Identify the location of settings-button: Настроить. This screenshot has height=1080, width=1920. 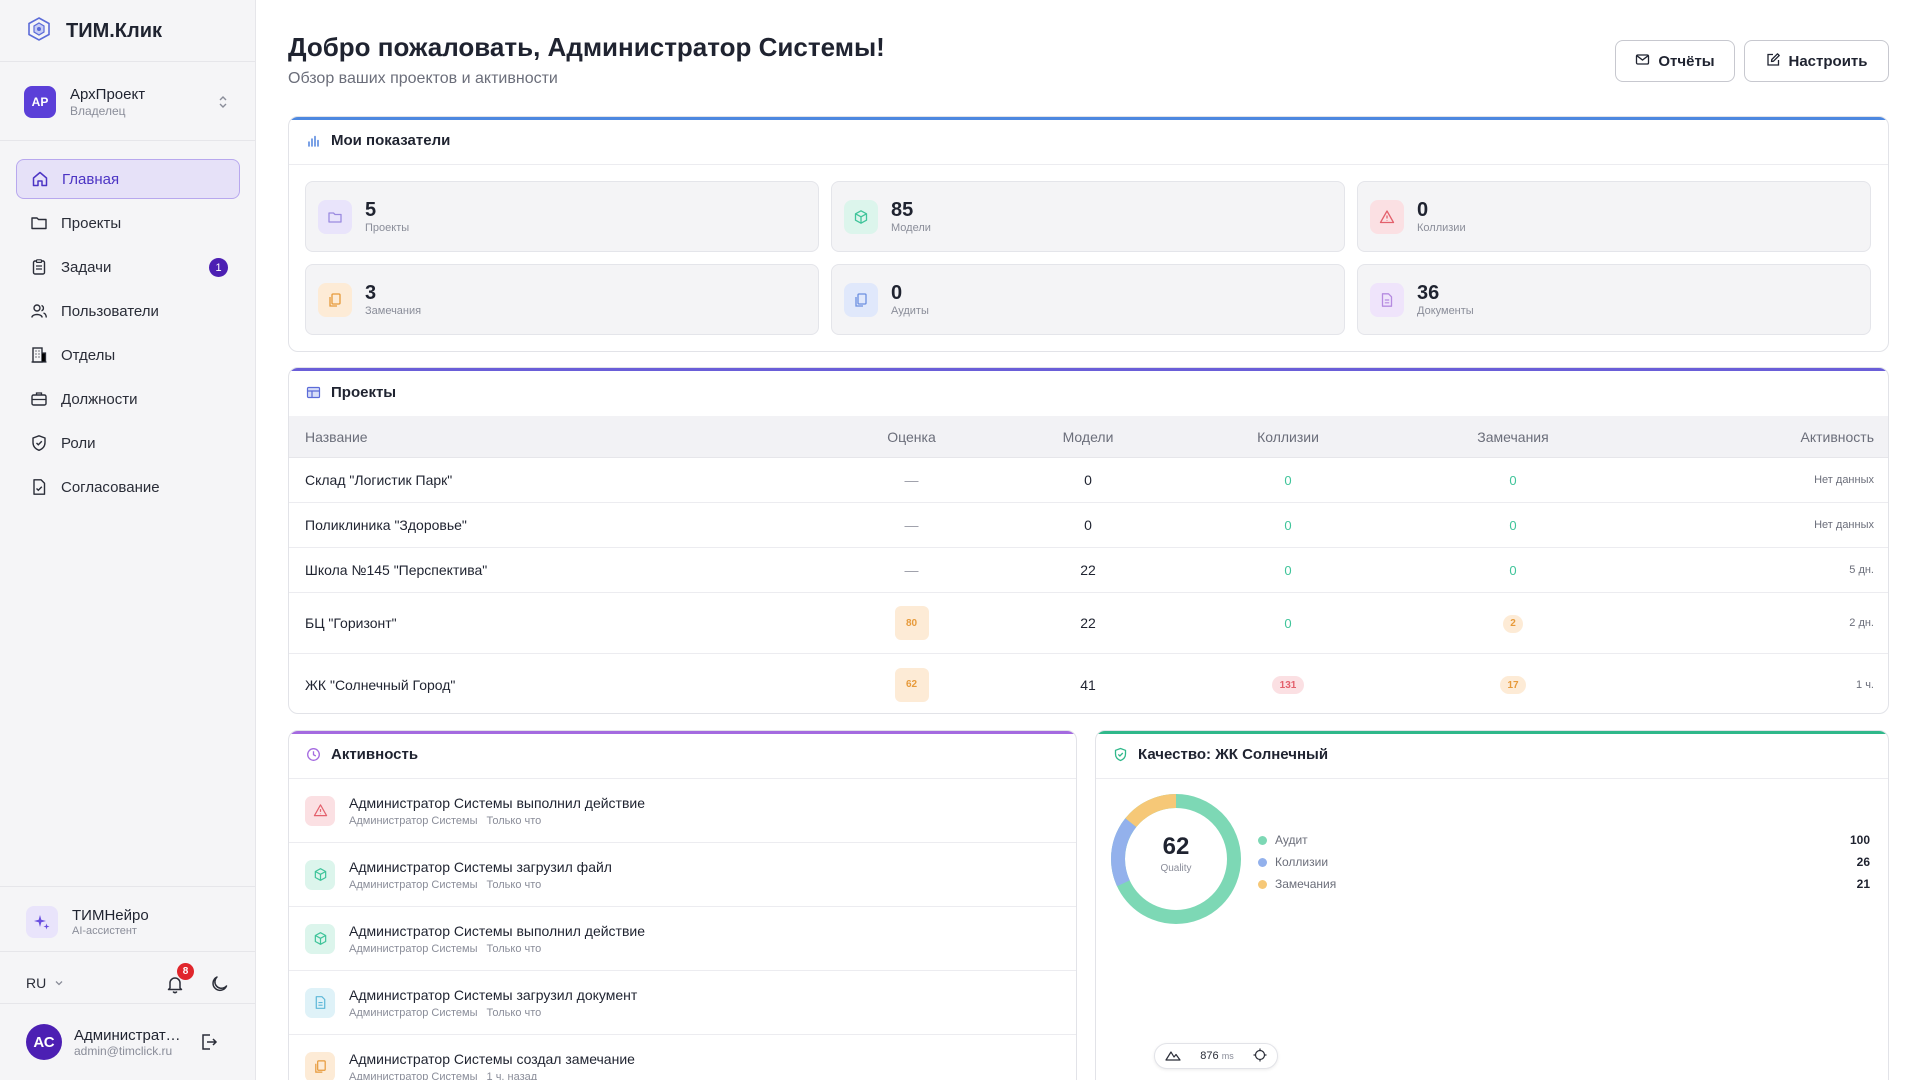
(1816, 61).